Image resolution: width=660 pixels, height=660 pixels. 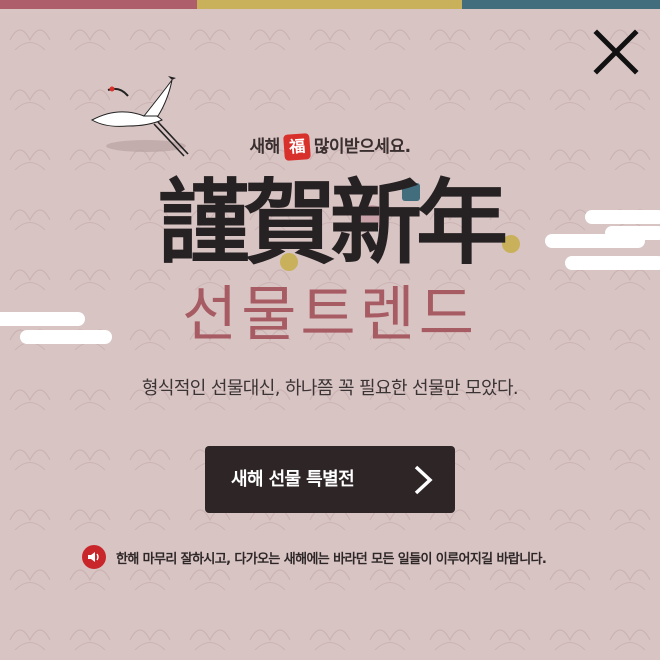 I want to click on top-color-bar, so click(x=330, y=4).